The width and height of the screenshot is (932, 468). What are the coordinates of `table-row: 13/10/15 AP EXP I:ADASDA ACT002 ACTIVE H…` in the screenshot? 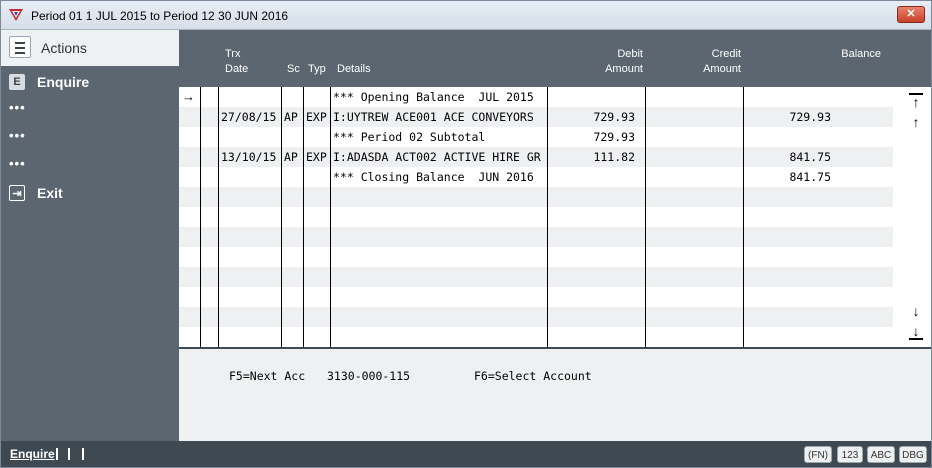 It's located at (555, 157).